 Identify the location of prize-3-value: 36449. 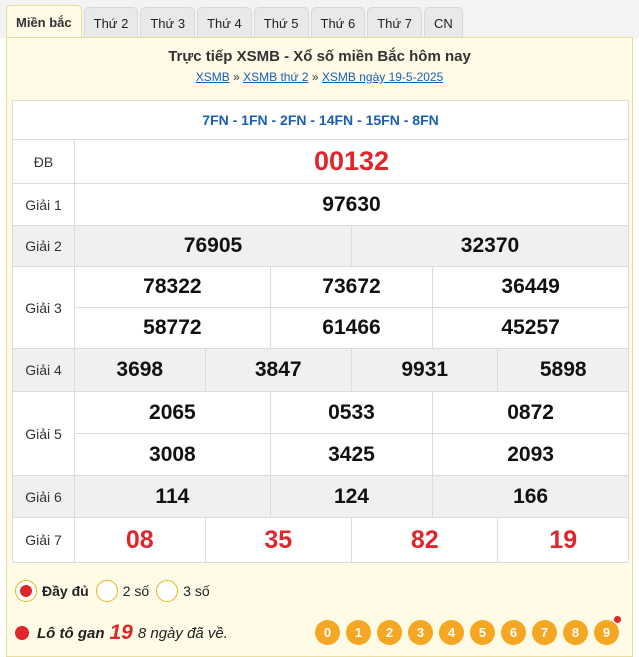
(530, 287).